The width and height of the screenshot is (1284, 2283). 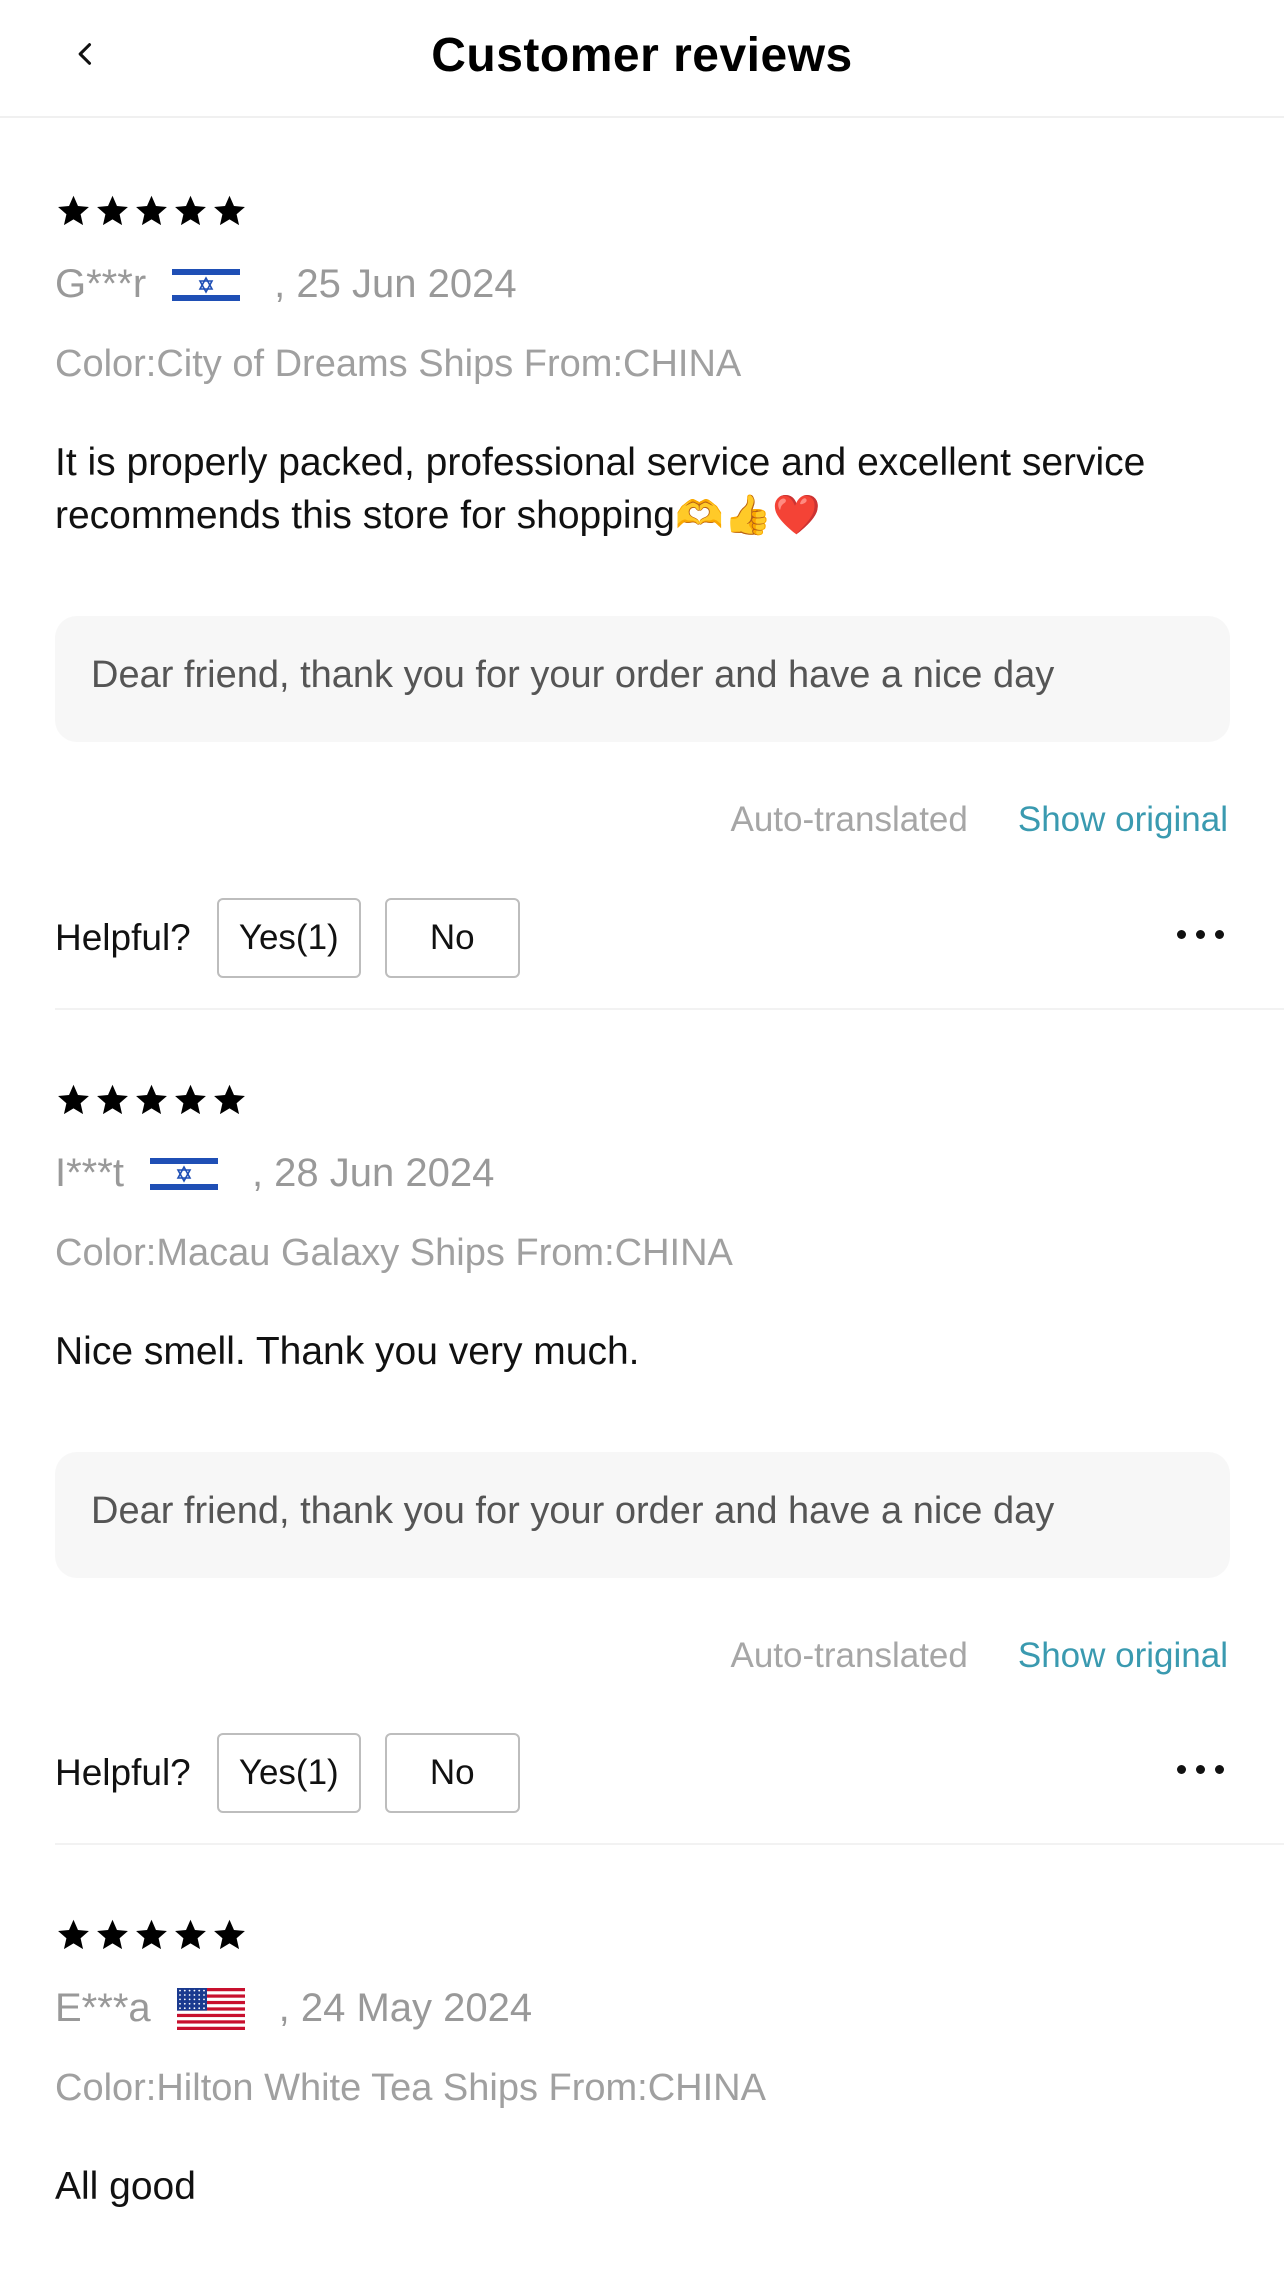 What do you see at coordinates (347, 1351) in the screenshot?
I see `review-text: Nice smell. Thank you very much.` at bounding box center [347, 1351].